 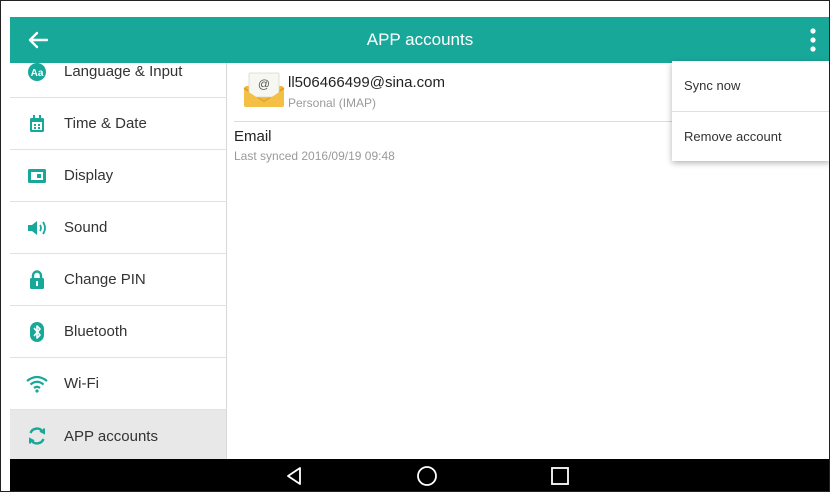 I want to click on sync-now-menu-item: Sync now, so click(x=750, y=86).